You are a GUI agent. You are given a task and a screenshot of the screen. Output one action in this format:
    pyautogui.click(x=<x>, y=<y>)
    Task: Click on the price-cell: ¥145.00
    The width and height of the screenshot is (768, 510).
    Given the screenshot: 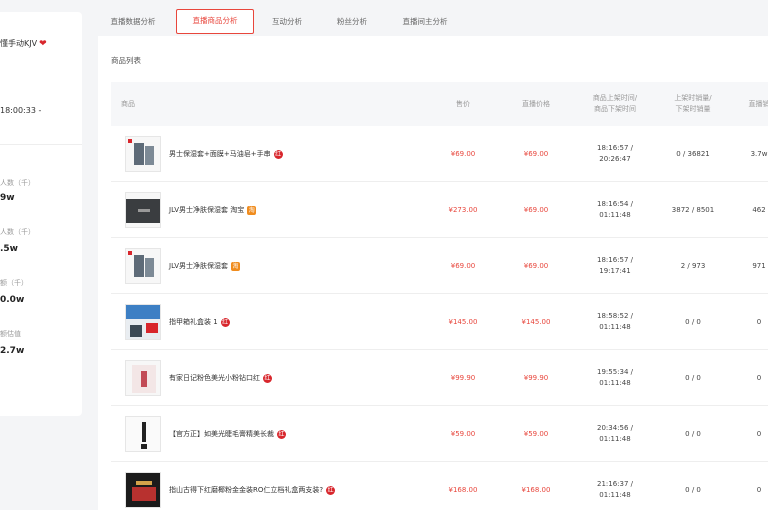 What is the action you would take?
    pyautogui.click(x=463, y=321)
    